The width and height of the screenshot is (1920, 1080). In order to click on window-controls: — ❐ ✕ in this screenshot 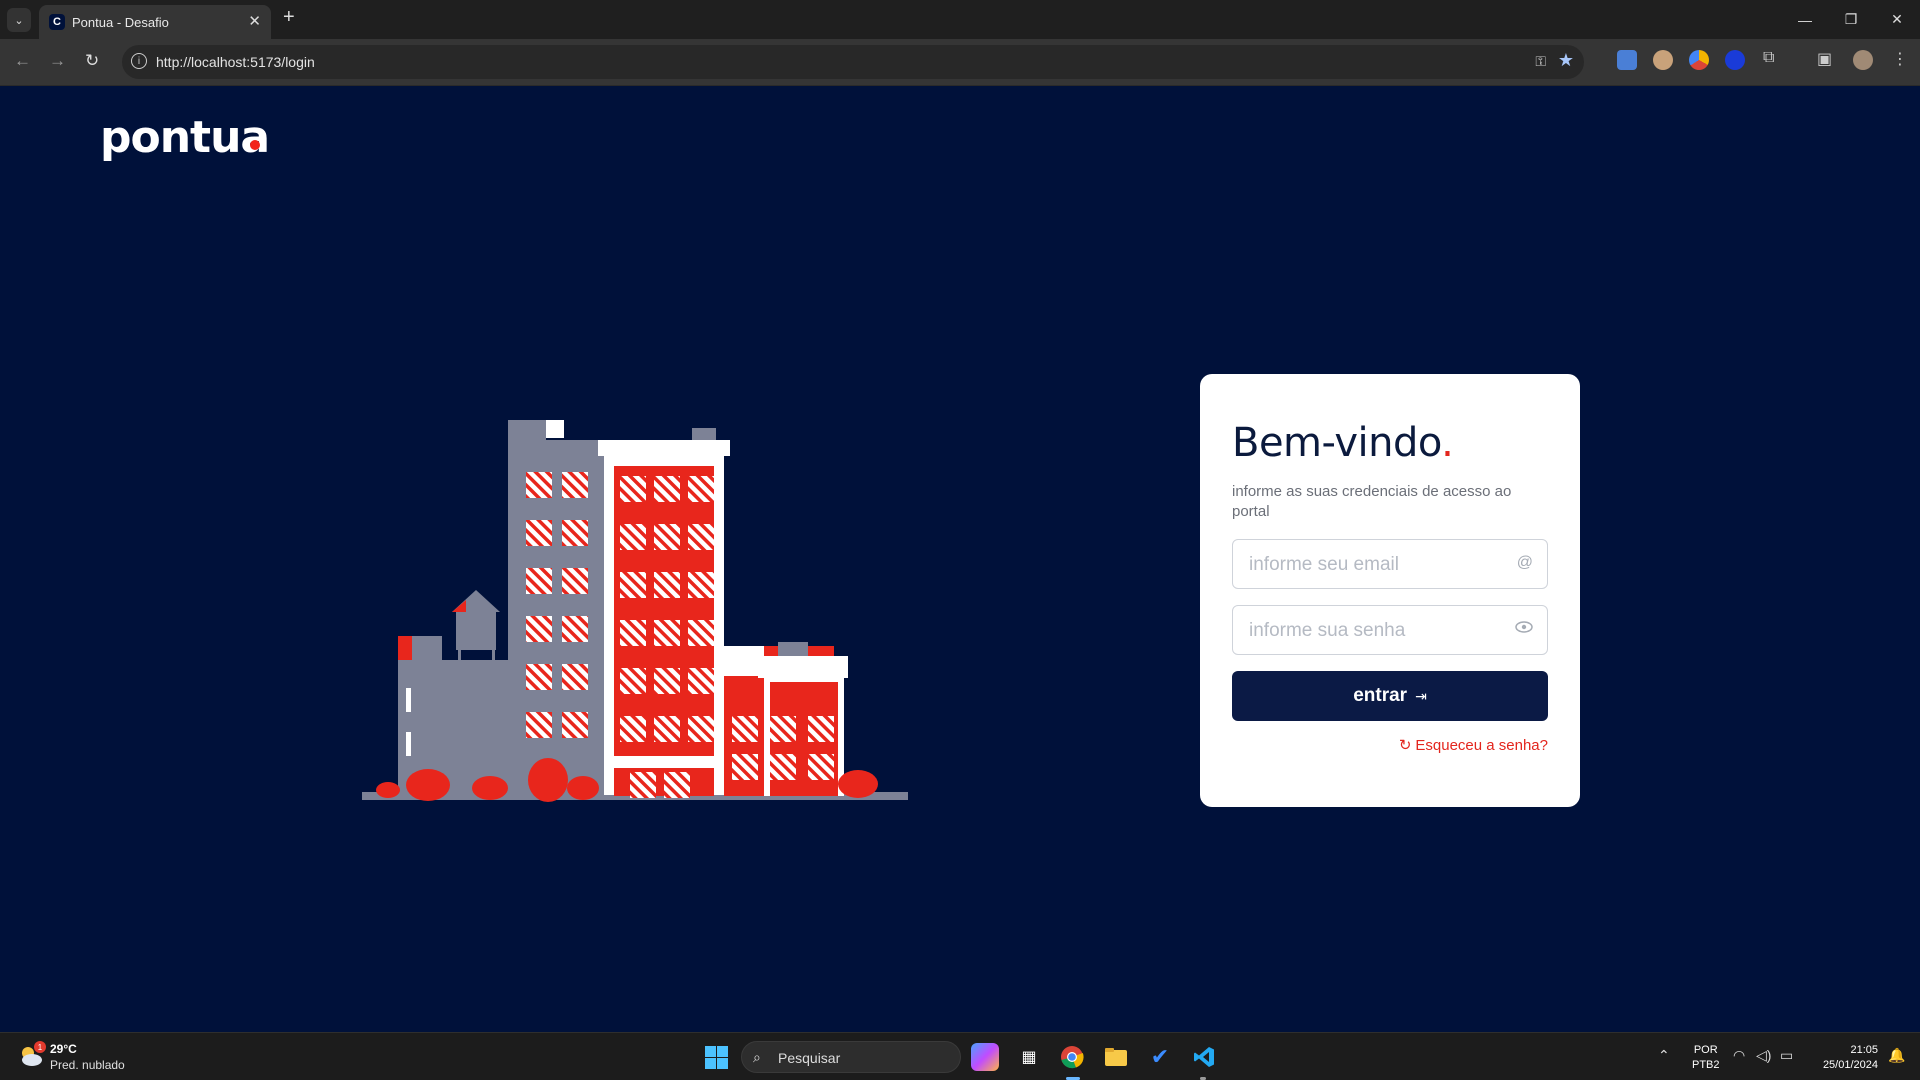, I will do `click(1851, 19)`.